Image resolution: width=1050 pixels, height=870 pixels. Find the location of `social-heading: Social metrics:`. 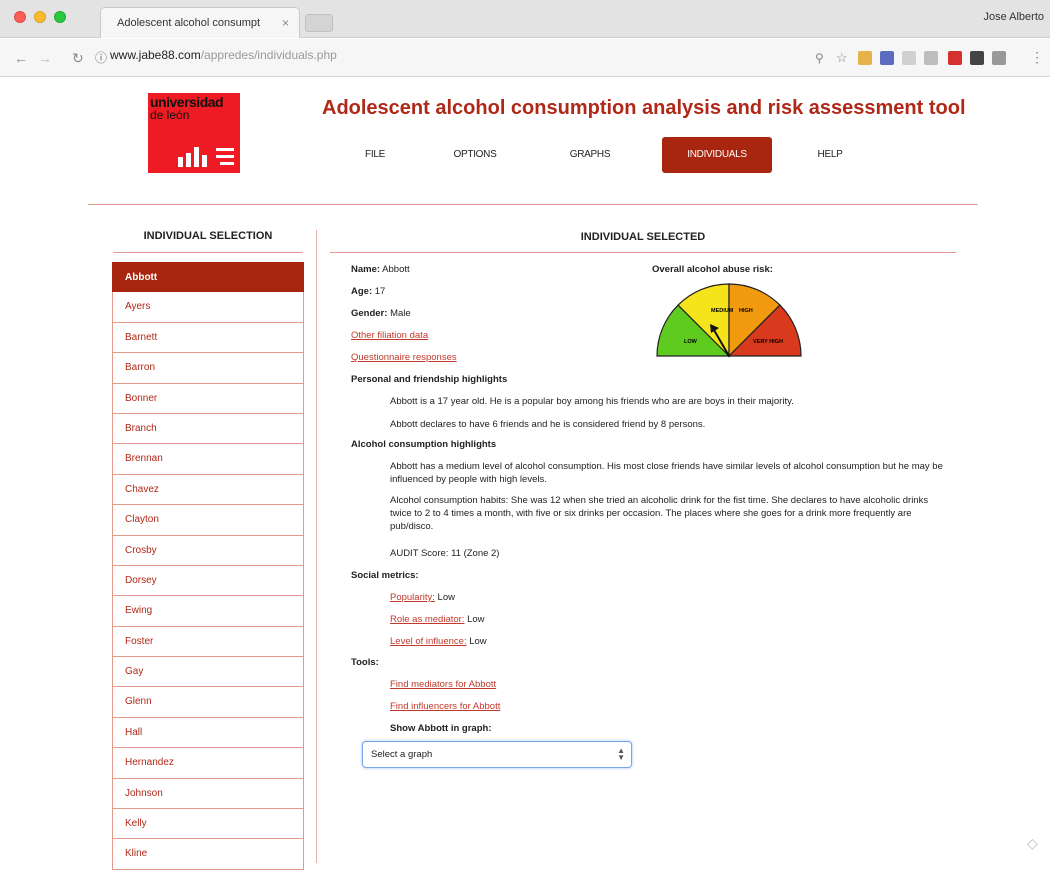

social-heading: Social metrics: is located at coordinates (385, 575).